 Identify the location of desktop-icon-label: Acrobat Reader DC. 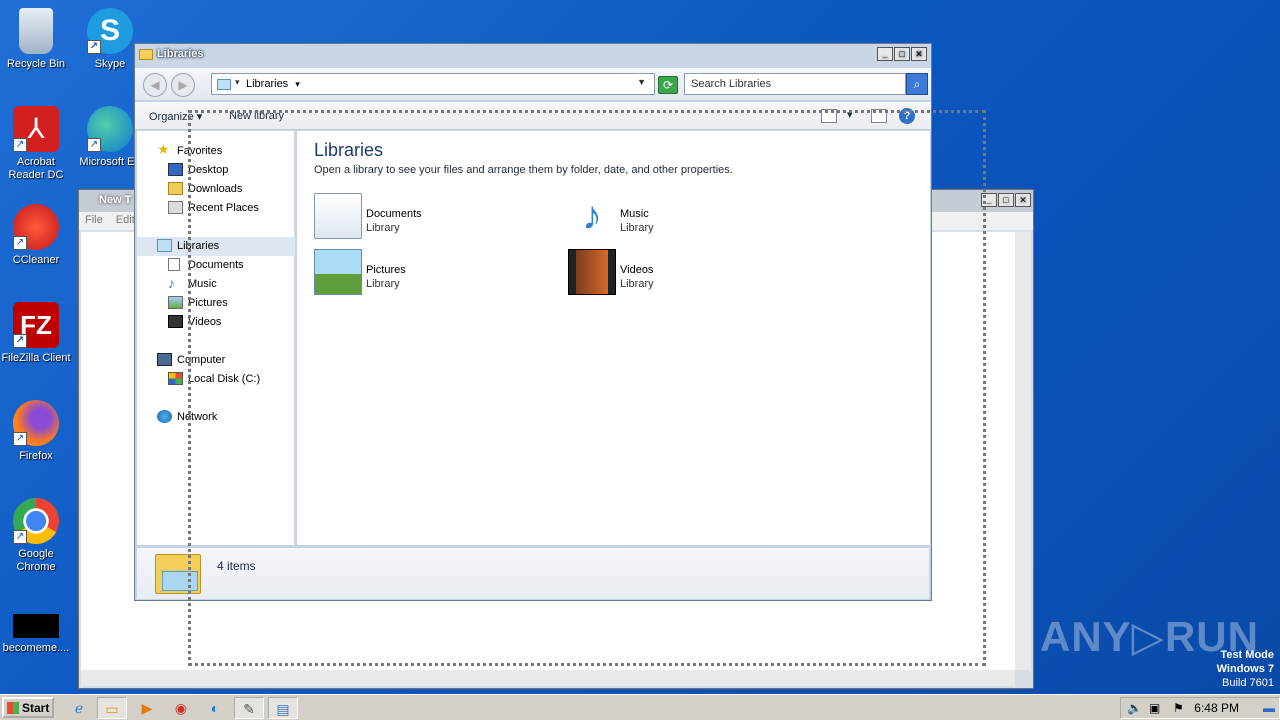
(36, 168).